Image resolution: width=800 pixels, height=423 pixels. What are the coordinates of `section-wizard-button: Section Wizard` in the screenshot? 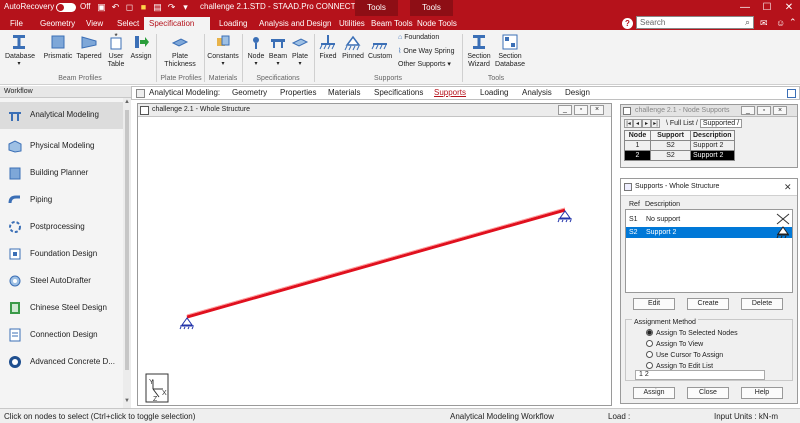 It's located at (479, 51).